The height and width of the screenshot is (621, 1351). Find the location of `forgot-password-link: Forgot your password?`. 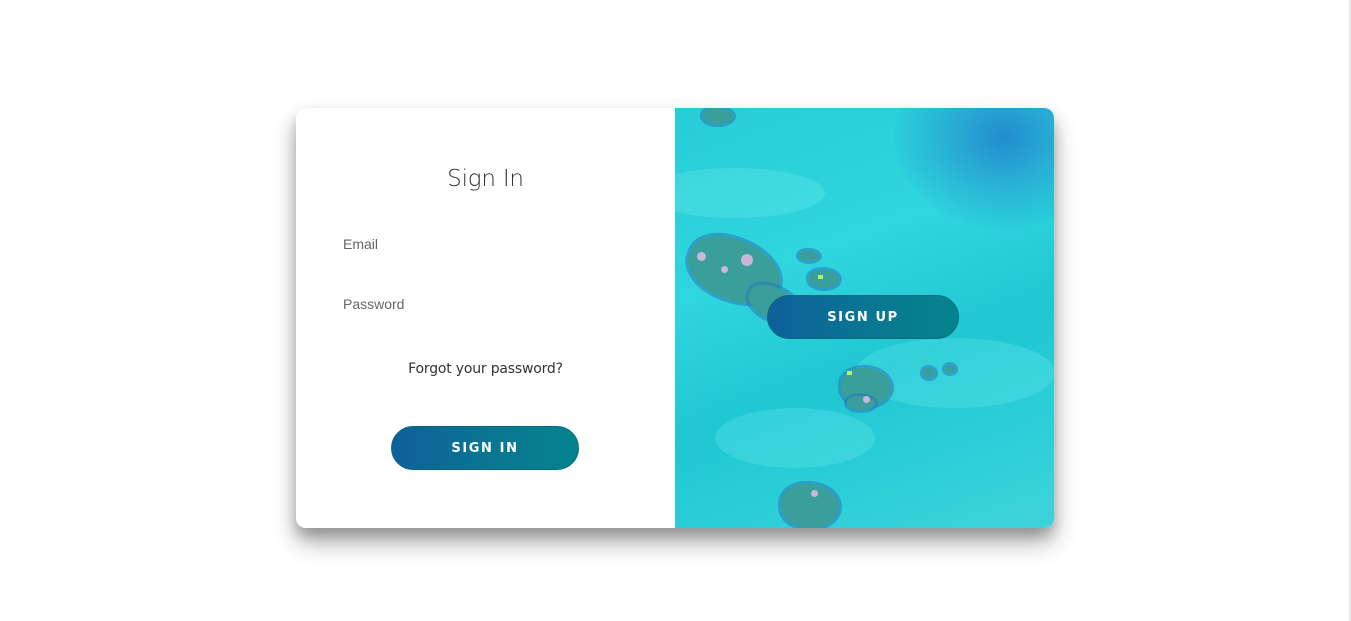

forgot-password-link: Forgot your password? is located at coordinates (485, 369).